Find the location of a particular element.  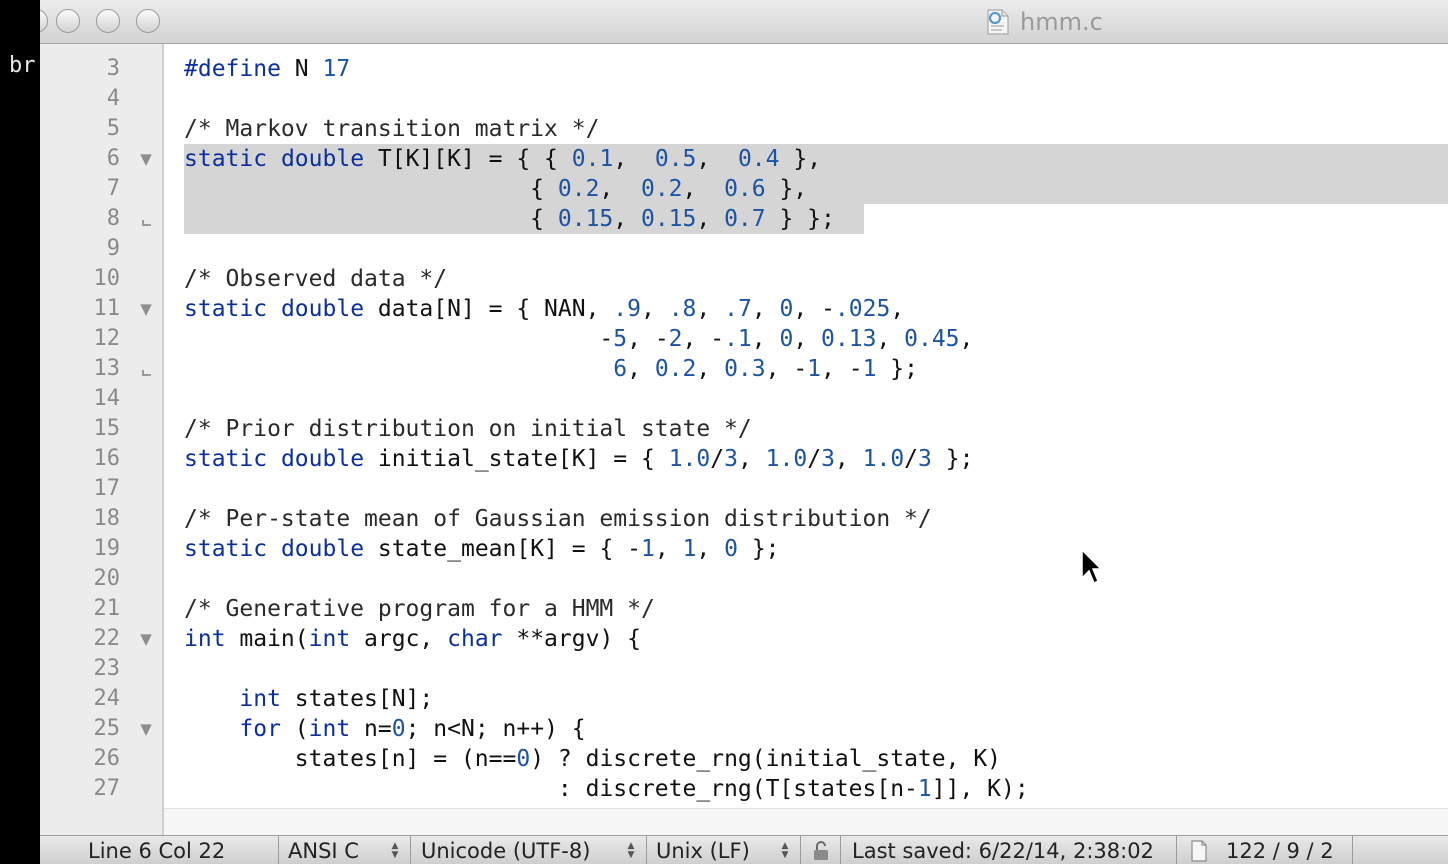

line-number: 4 is located at coordinates (80, 99).